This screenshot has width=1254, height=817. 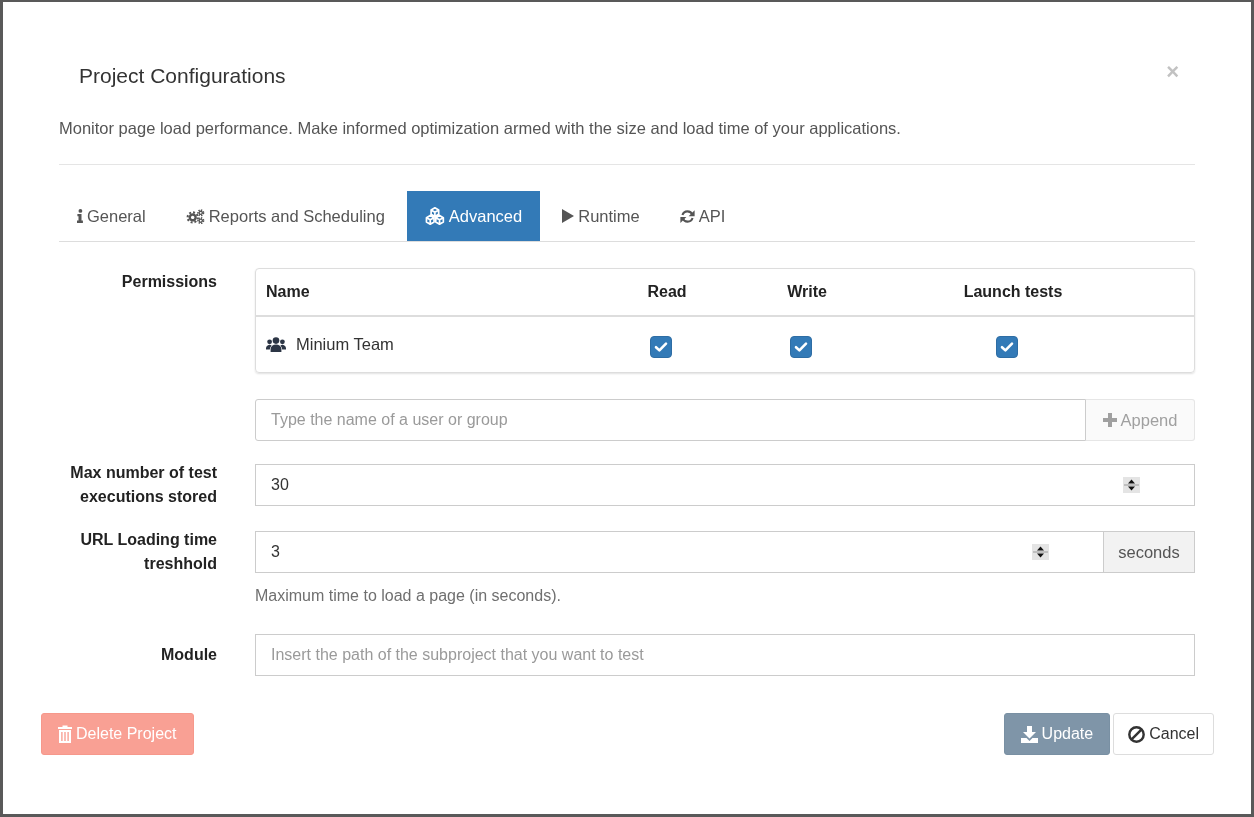 What do you see at coordinates (1013, 292) in the screenshot?
I see `column-header: Launch tests` at bounding box center [1013, 292].